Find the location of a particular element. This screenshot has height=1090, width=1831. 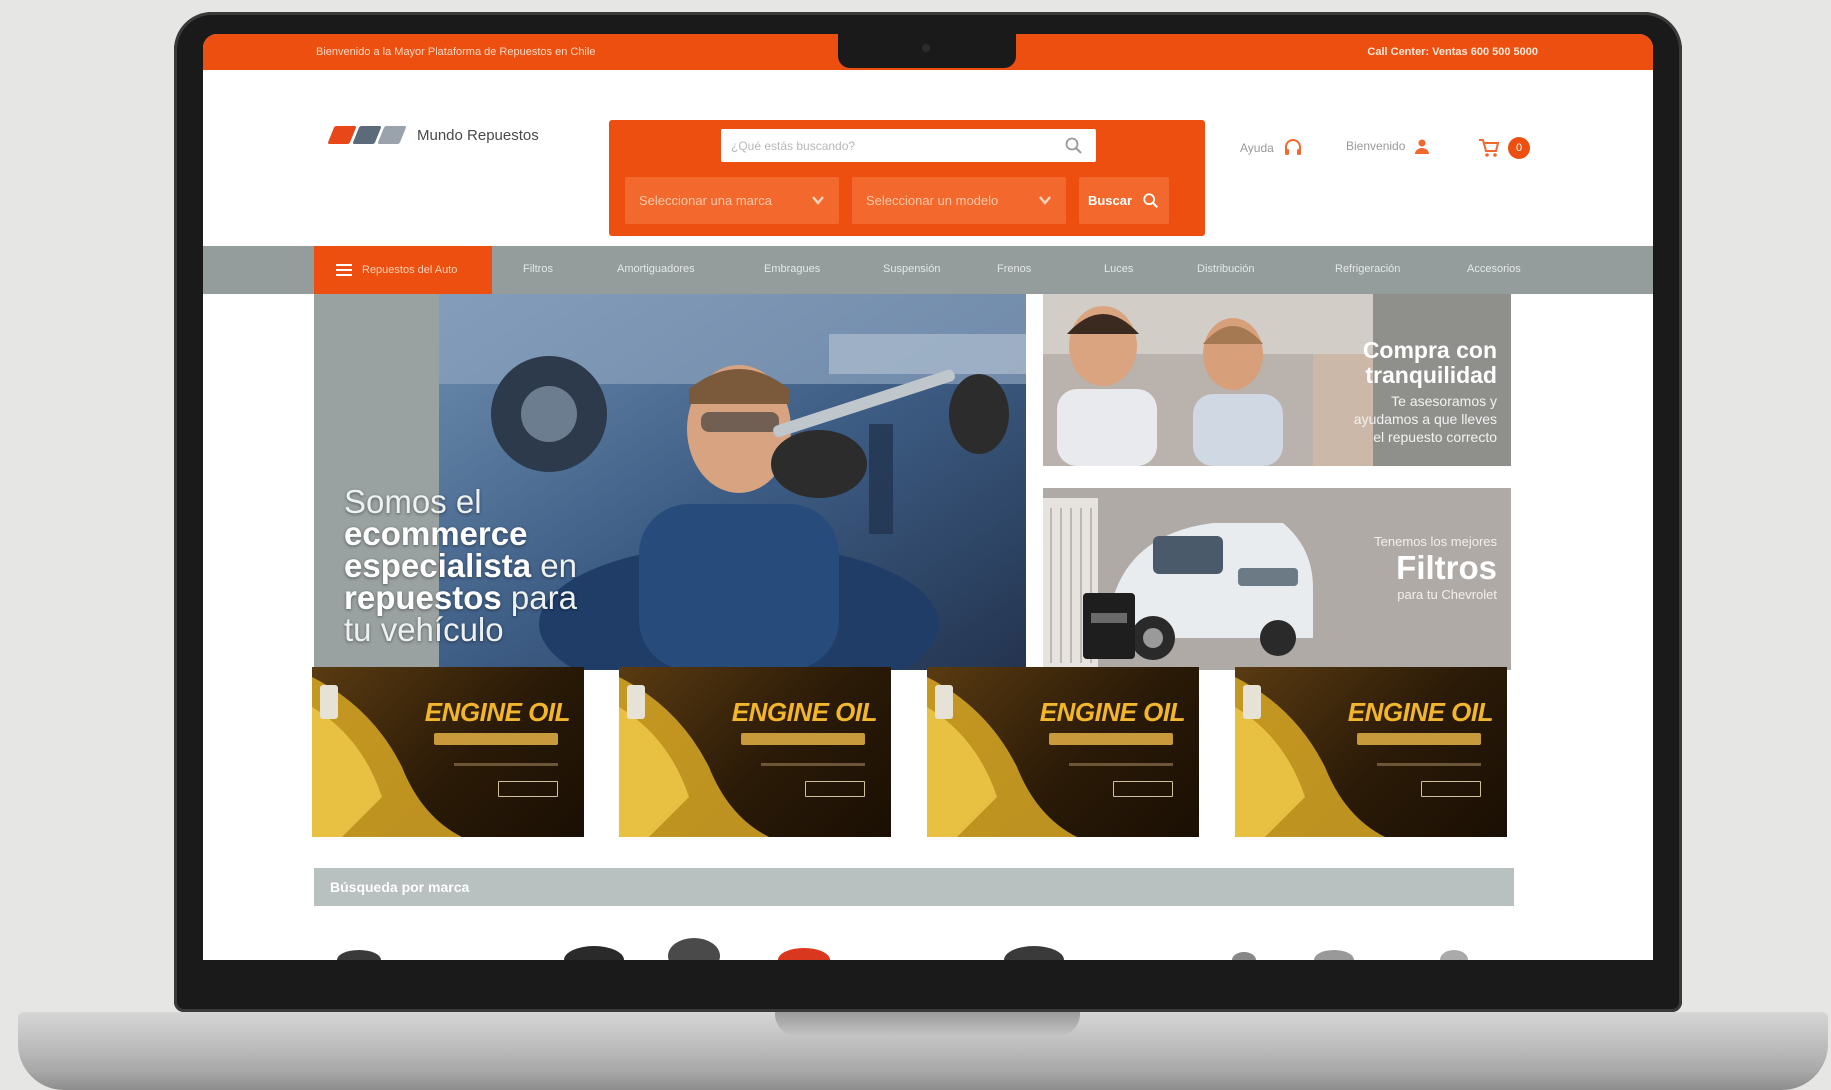

user-icon is located at coordinates (1422, 146).